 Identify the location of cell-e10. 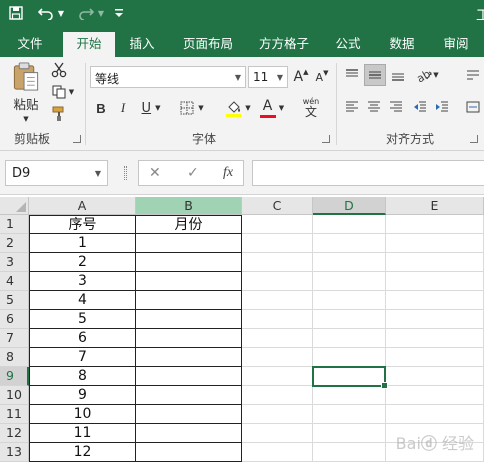
(435, 395).